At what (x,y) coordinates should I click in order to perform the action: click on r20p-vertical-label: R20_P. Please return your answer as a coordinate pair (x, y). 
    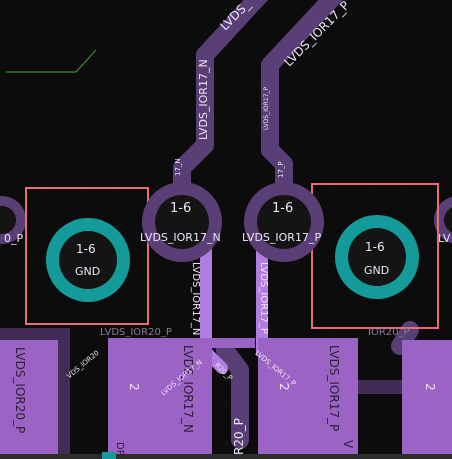
    Looking at the image, I should click on (239, 436).